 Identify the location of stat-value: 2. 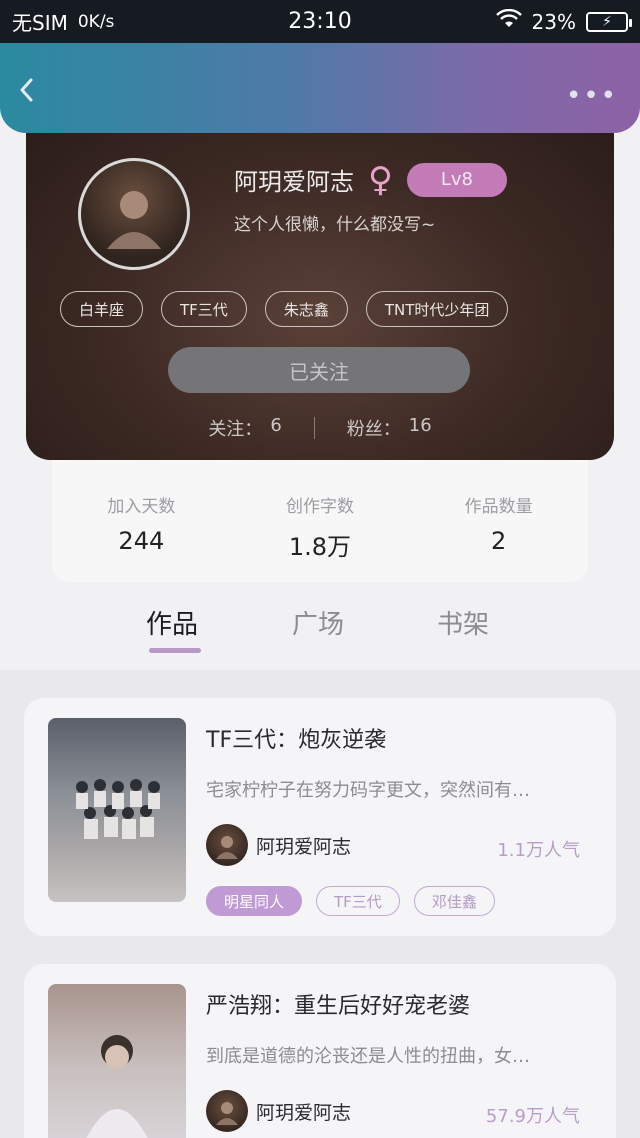
(499, 541).